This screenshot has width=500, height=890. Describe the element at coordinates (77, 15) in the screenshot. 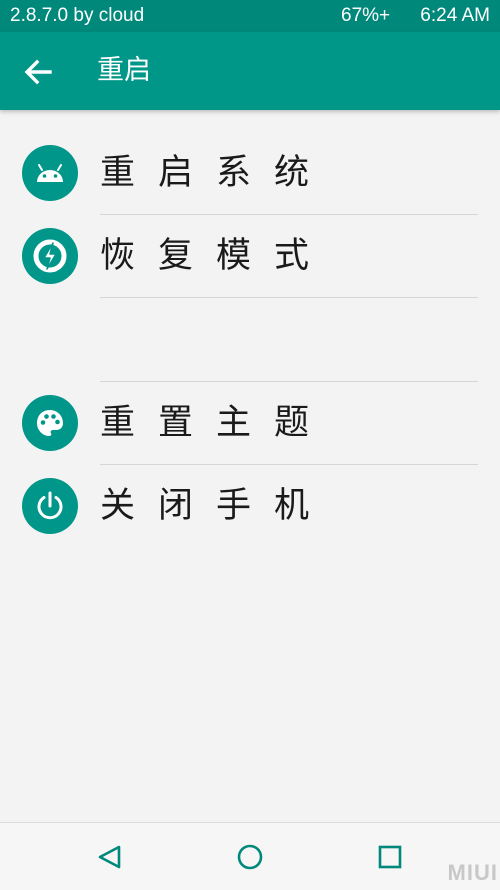

I see `status-left-text: 2.8.7.0 by cloud` at that location.